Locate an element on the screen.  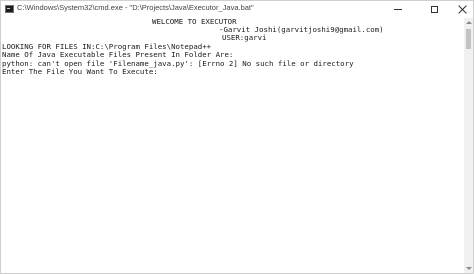
close-icon is located at coordinates (462, 9).